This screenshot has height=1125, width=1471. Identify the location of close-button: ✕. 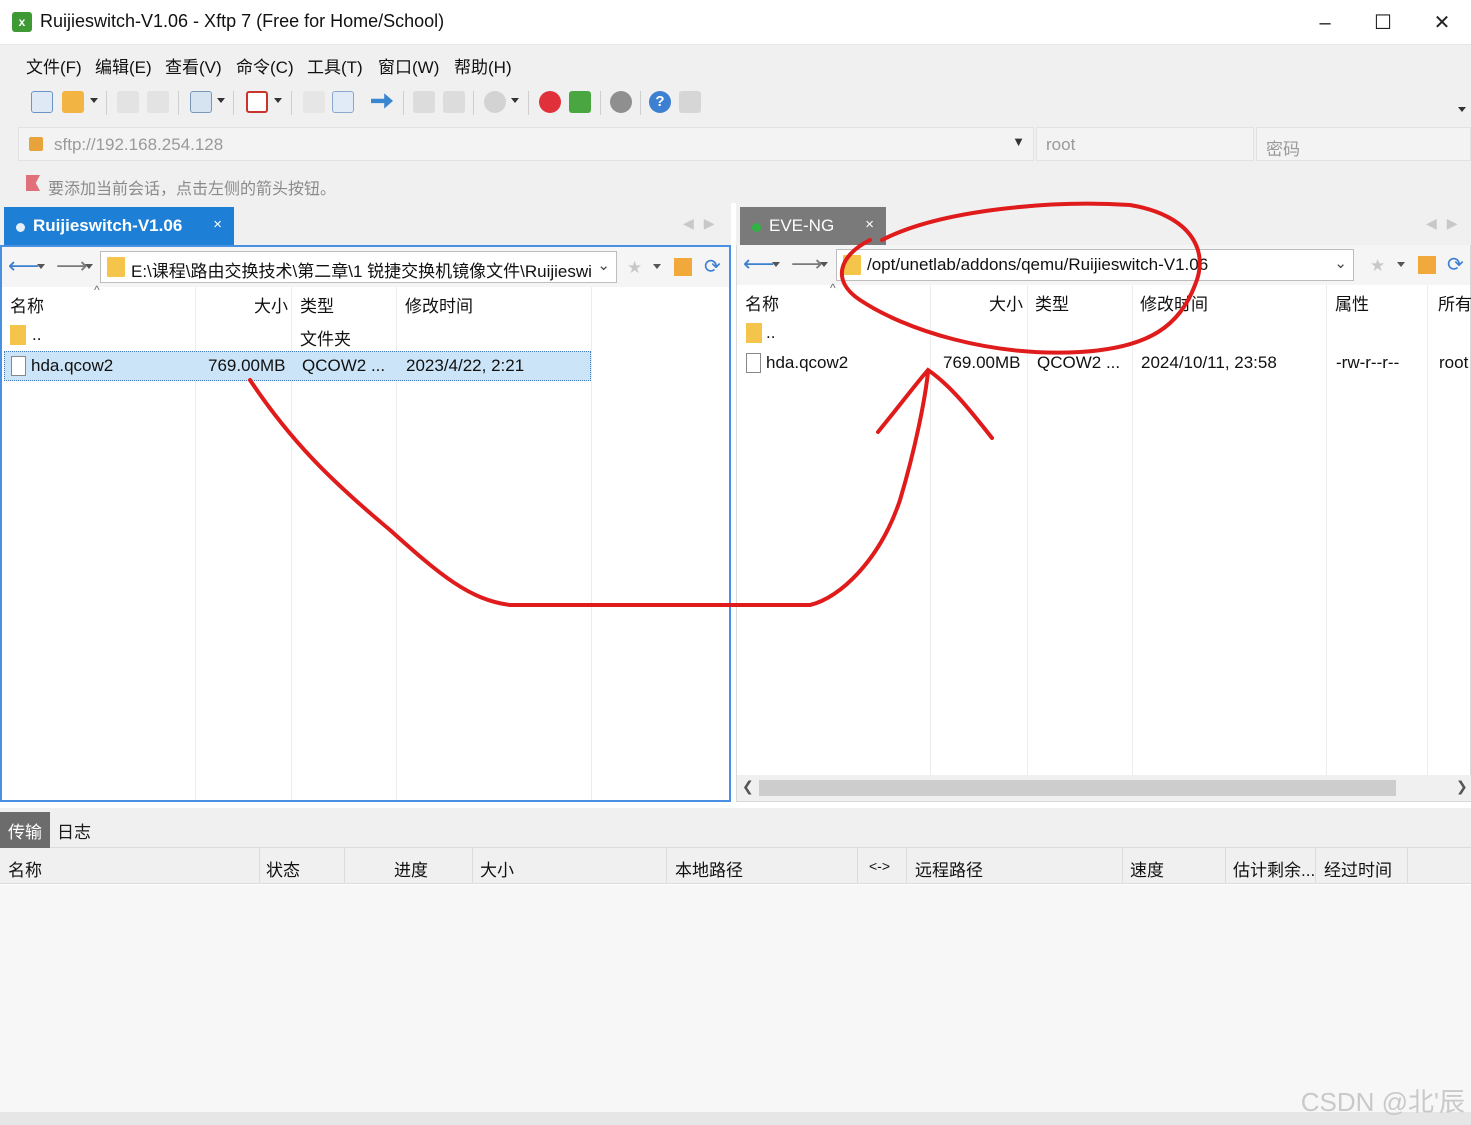
(1442, 23).